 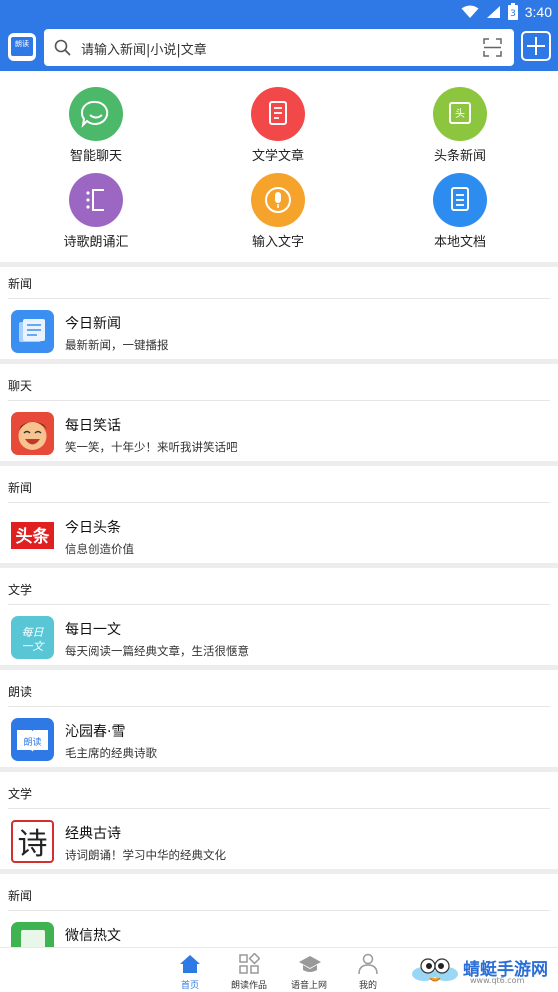 I want to click on logo-text: 朗读, so click(x=22, y=44).